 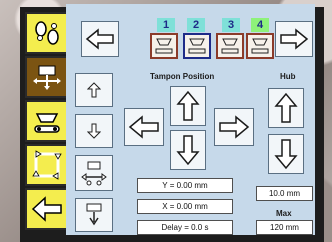 I want to click on step-down-button, so click(x=94, y=131).